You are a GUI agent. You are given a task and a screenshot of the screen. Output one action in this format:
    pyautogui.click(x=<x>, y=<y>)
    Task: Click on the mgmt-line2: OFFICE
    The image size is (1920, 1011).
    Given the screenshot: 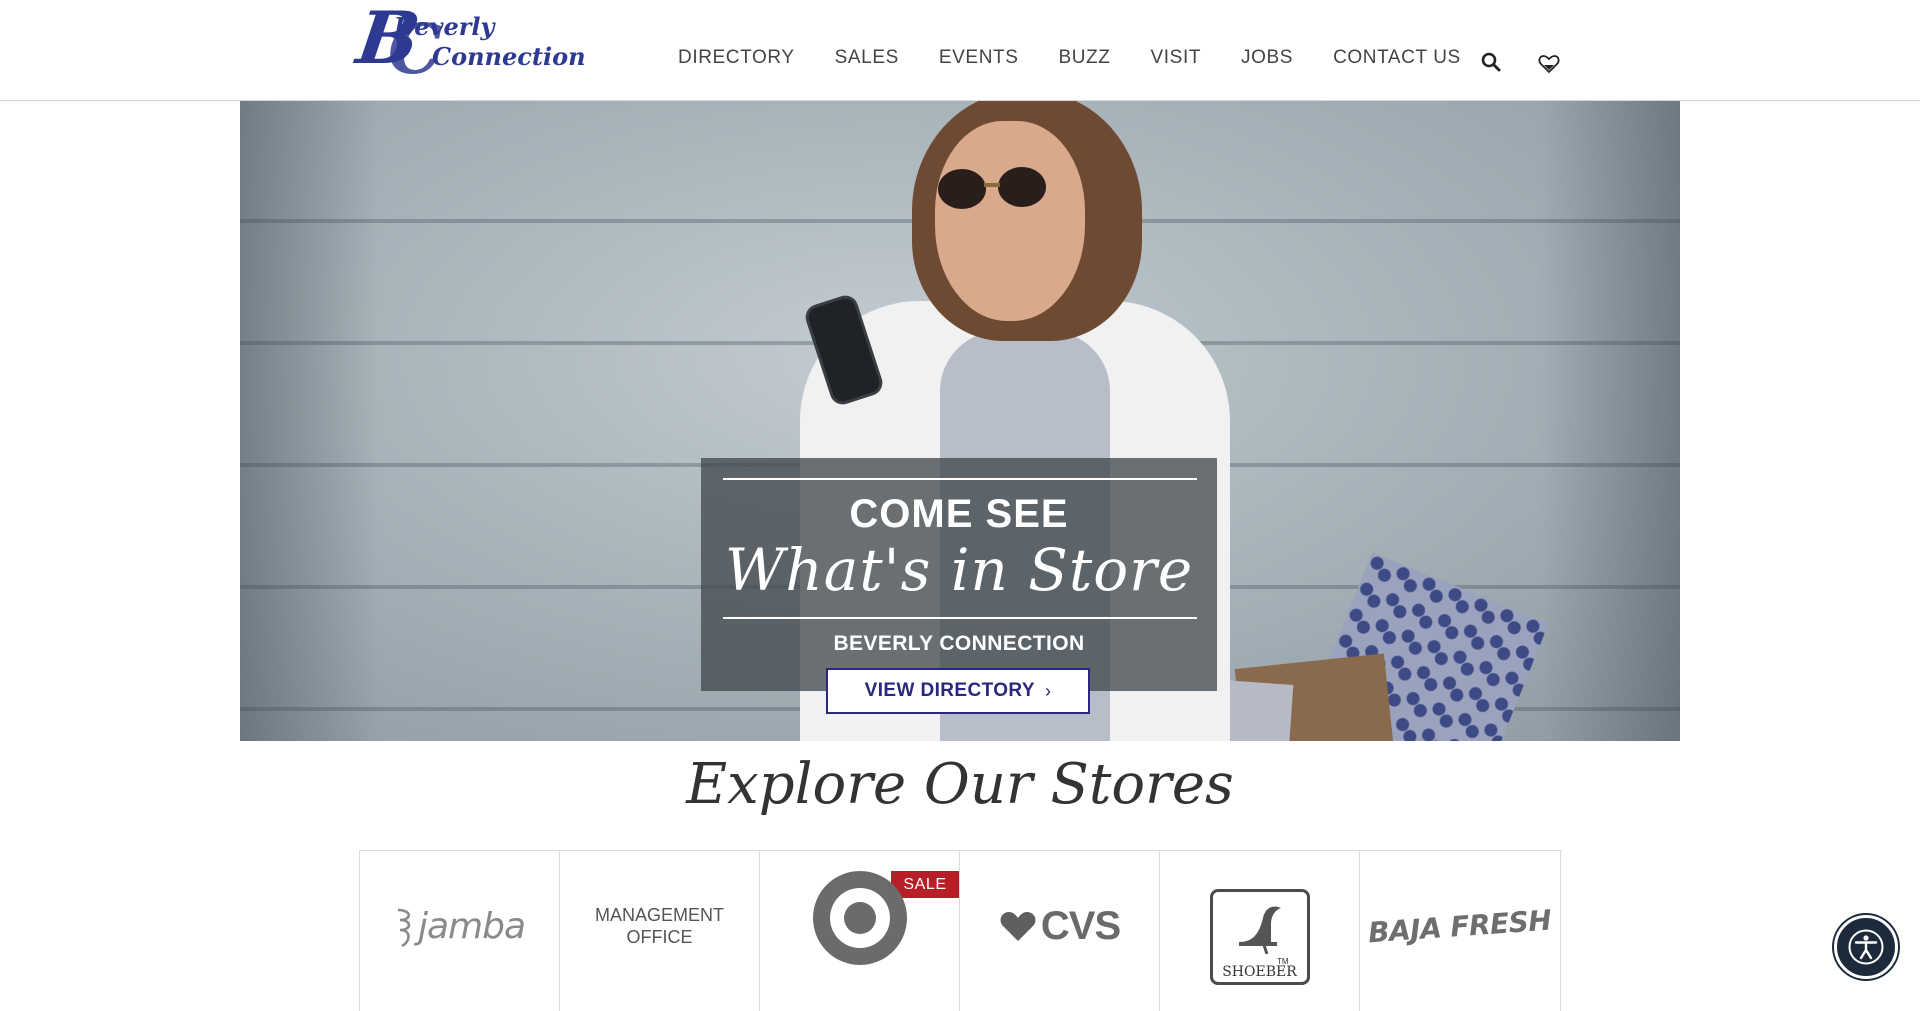 What is the action you would take?
    pyautogui.click(x=659, y=937)
    